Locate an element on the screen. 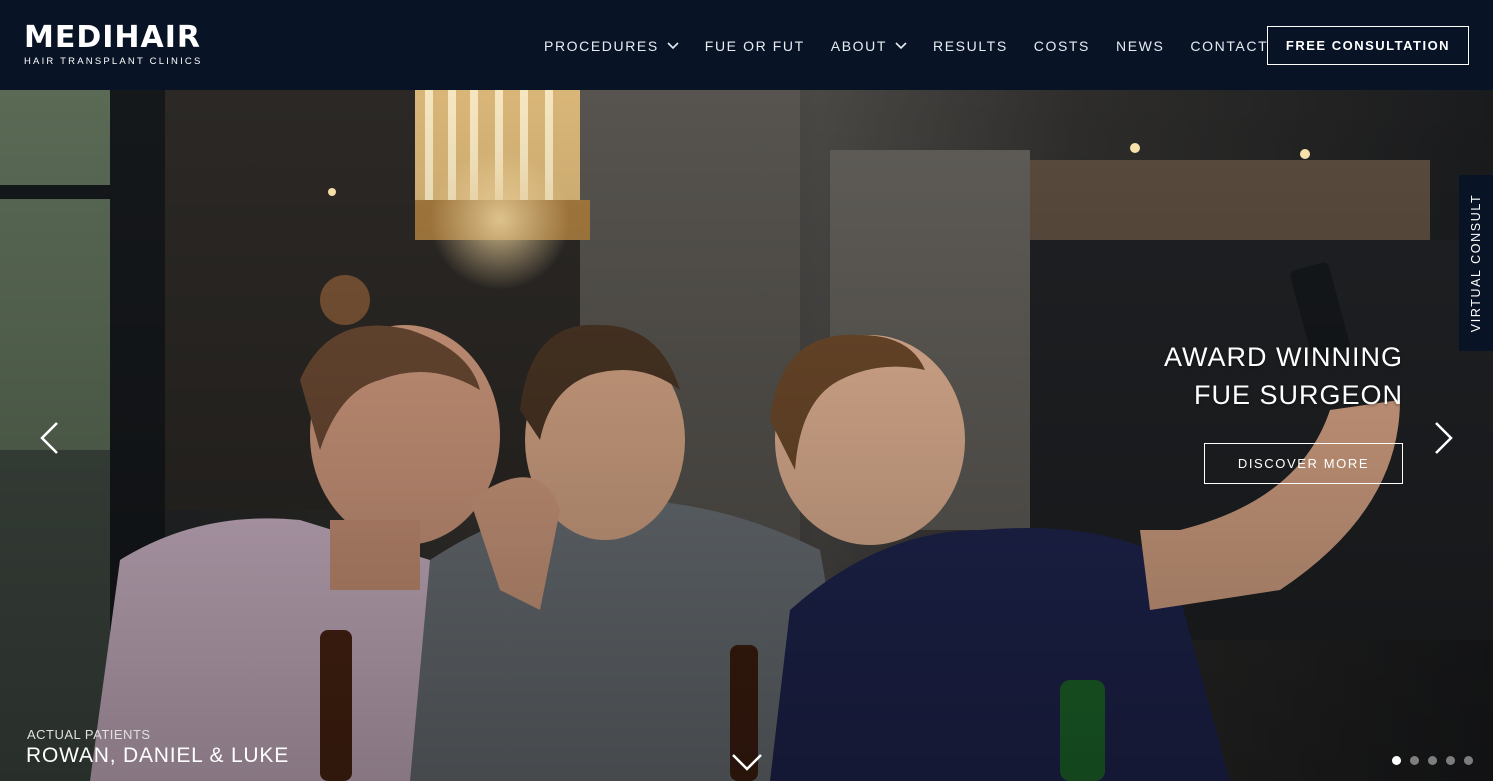 The image size is (1493, 781). nav-item-procedures: PROCEDURES is located at coordinates (611, 46).